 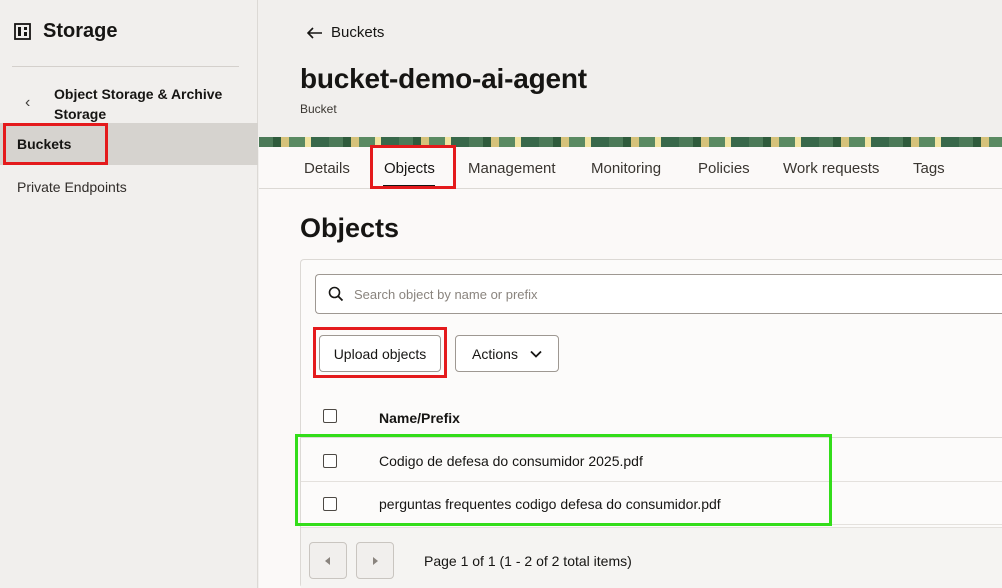 I want to click on sidebar-header: Storage, so click(x=65, y=31).